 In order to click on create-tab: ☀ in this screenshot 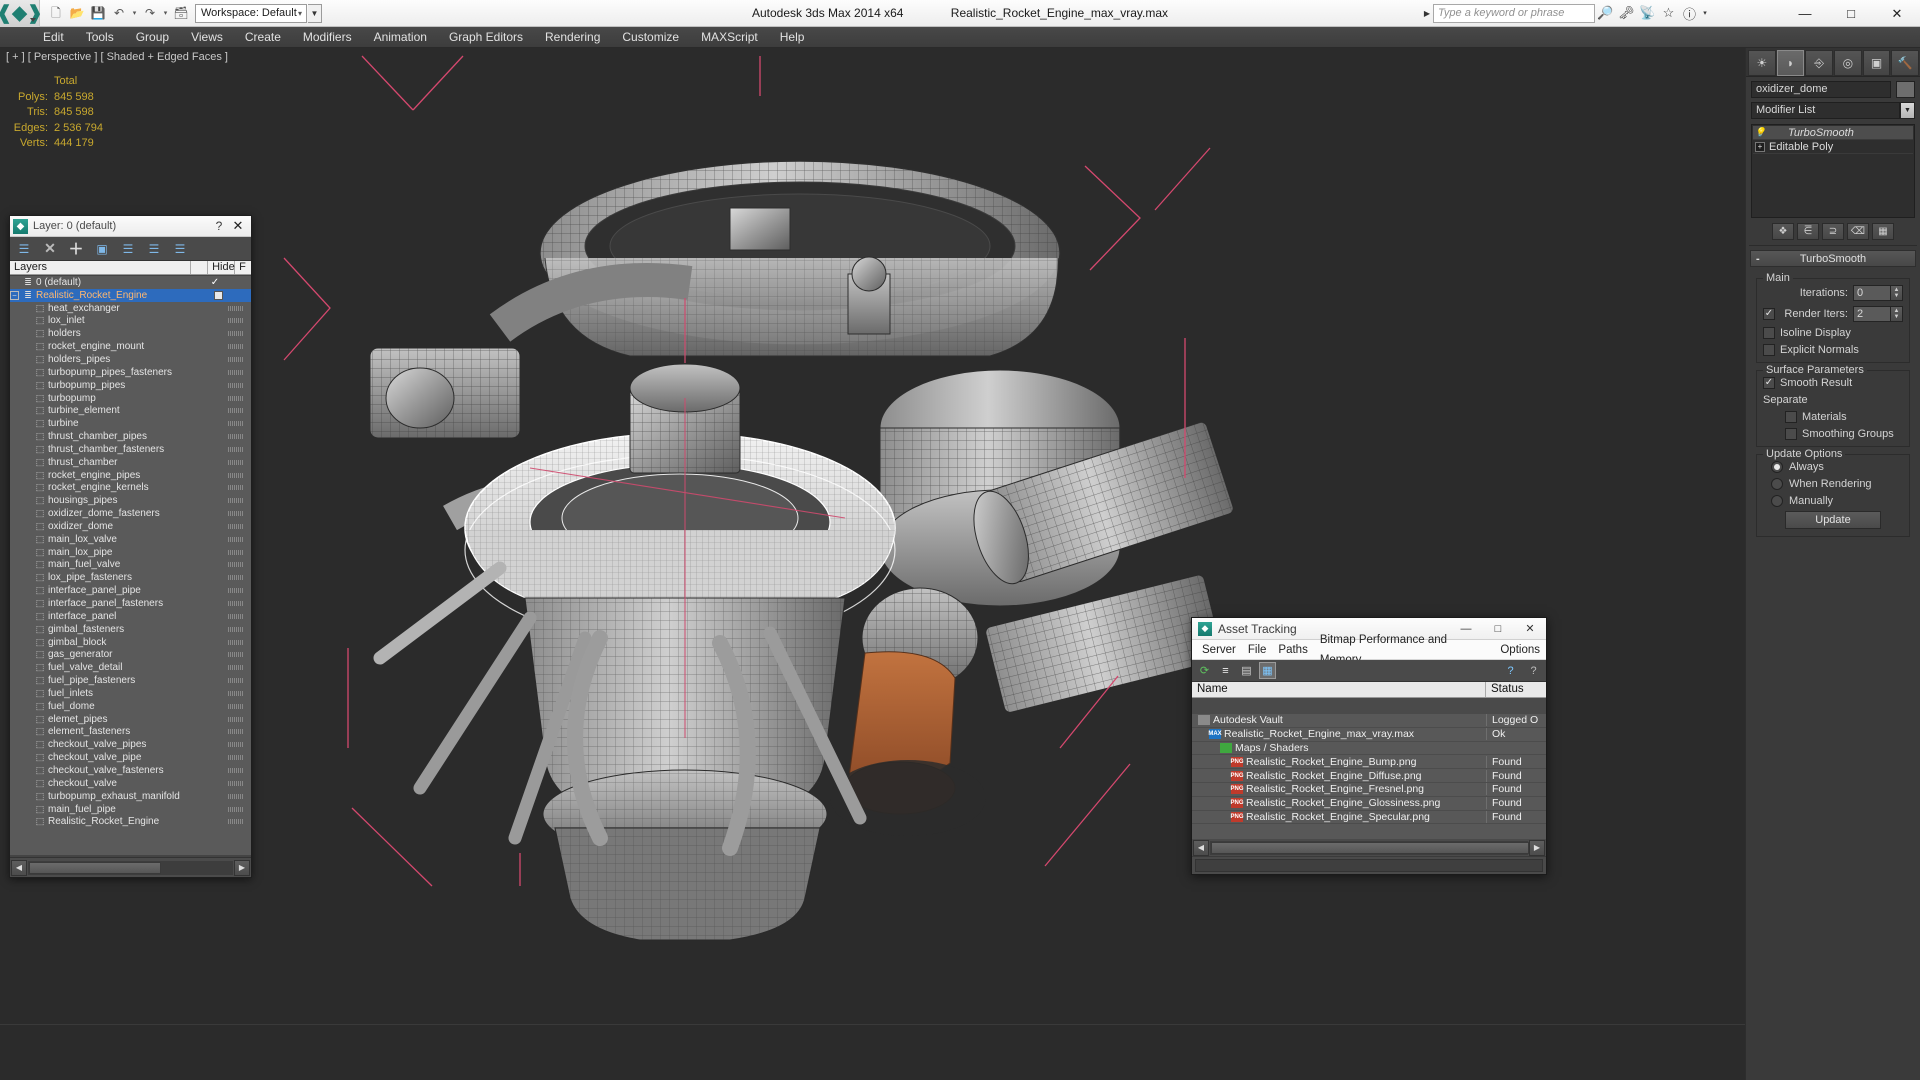, I will do `click(1762, 63)`.